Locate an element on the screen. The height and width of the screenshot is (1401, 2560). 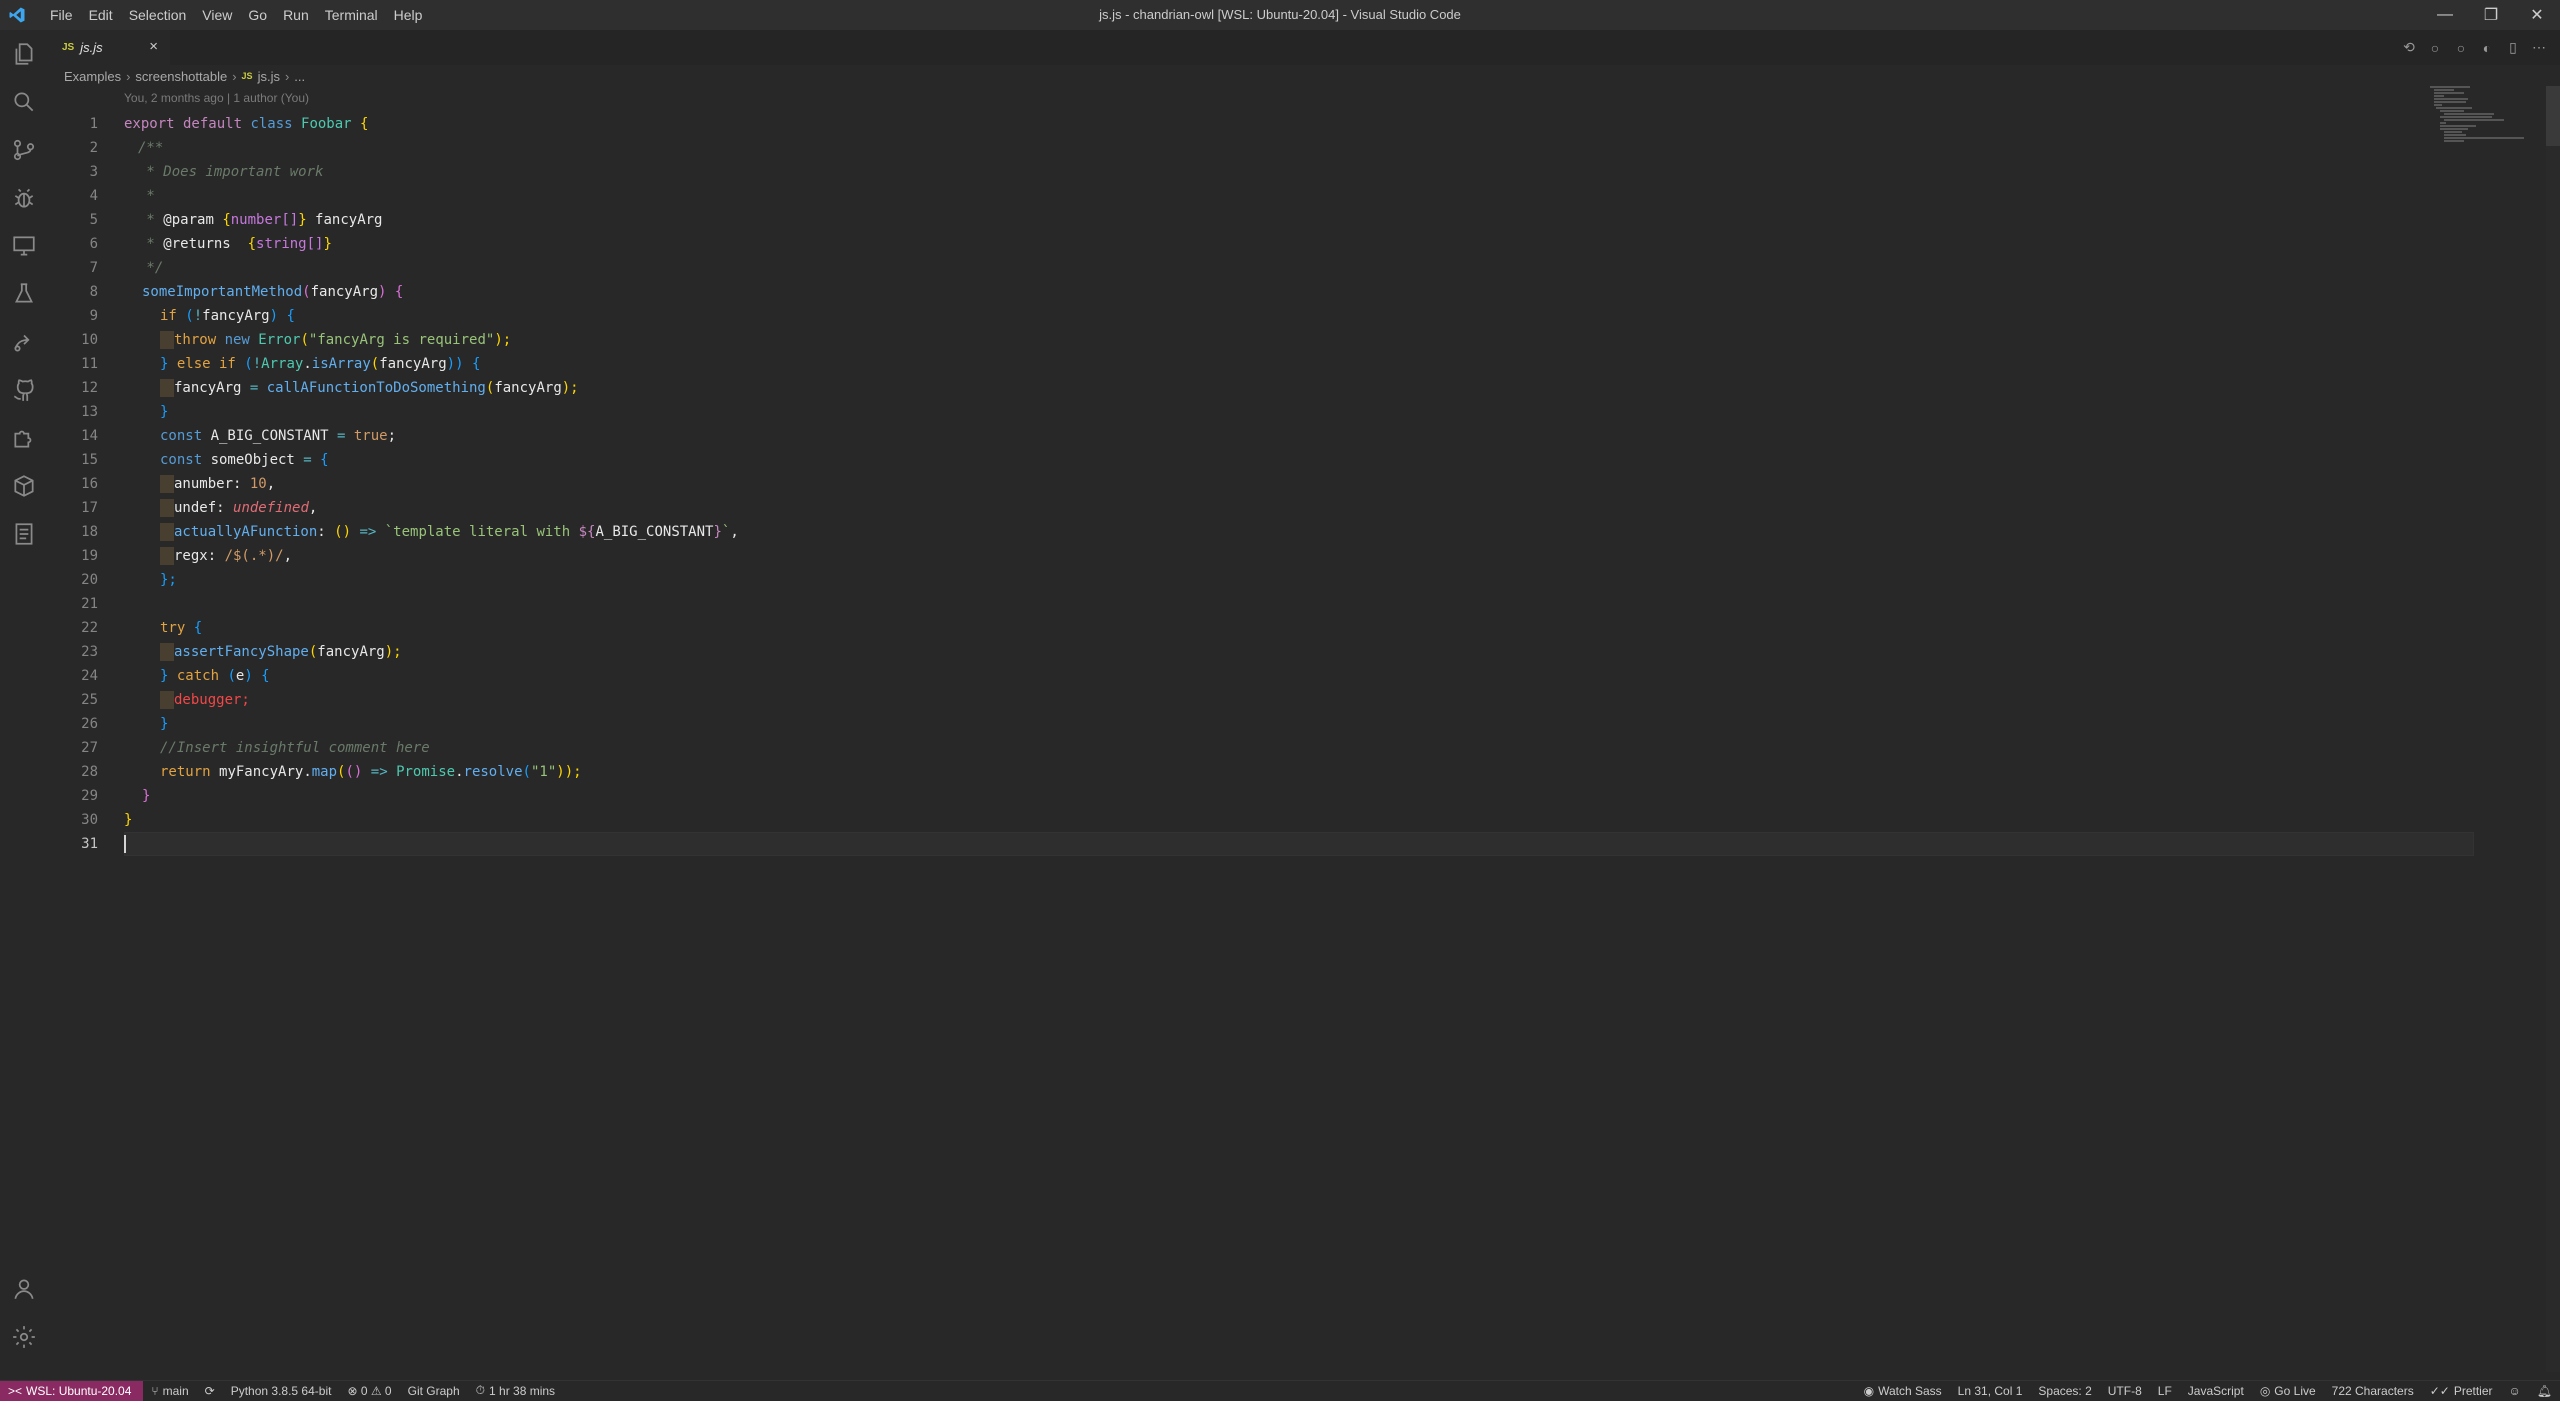
live-share-icon is located at coordinates (24, 342).